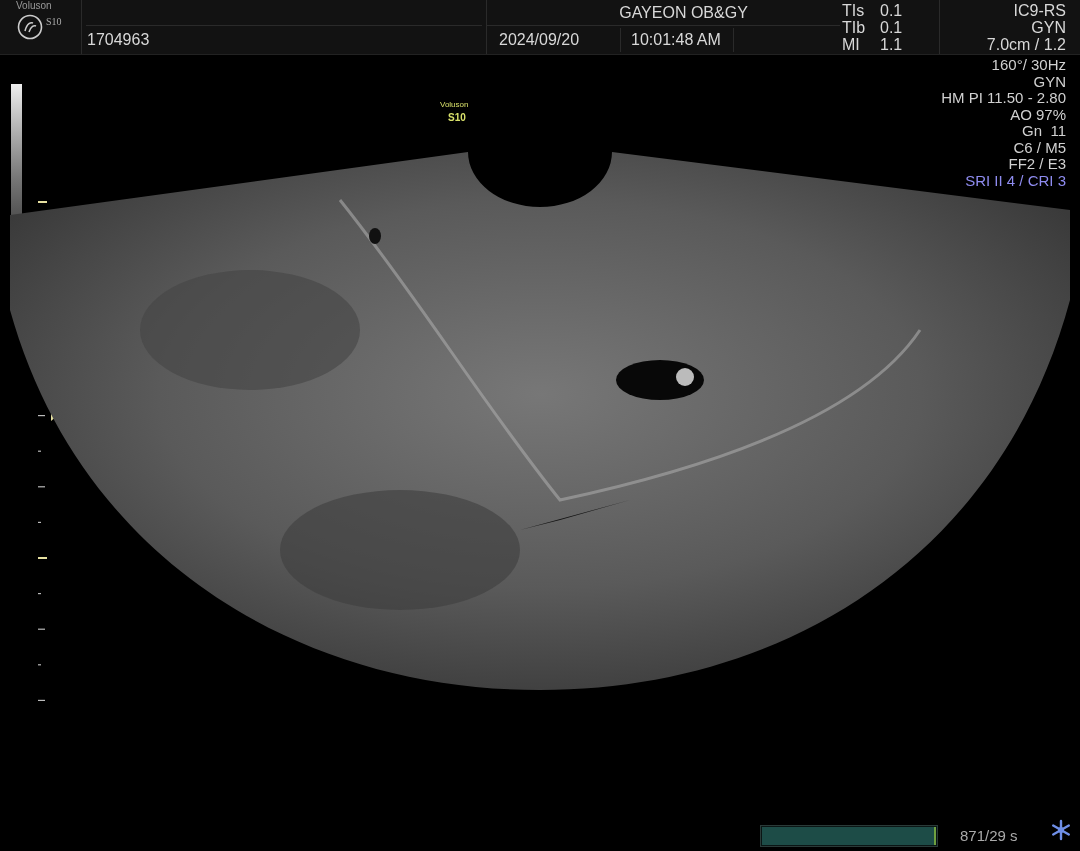 This screenshot has height=851, width=1080. What do you see at coordinates (1061, 830) in the screenshot?
I see `freeze-snowflake-icon` at bounding box center [1061, 830].